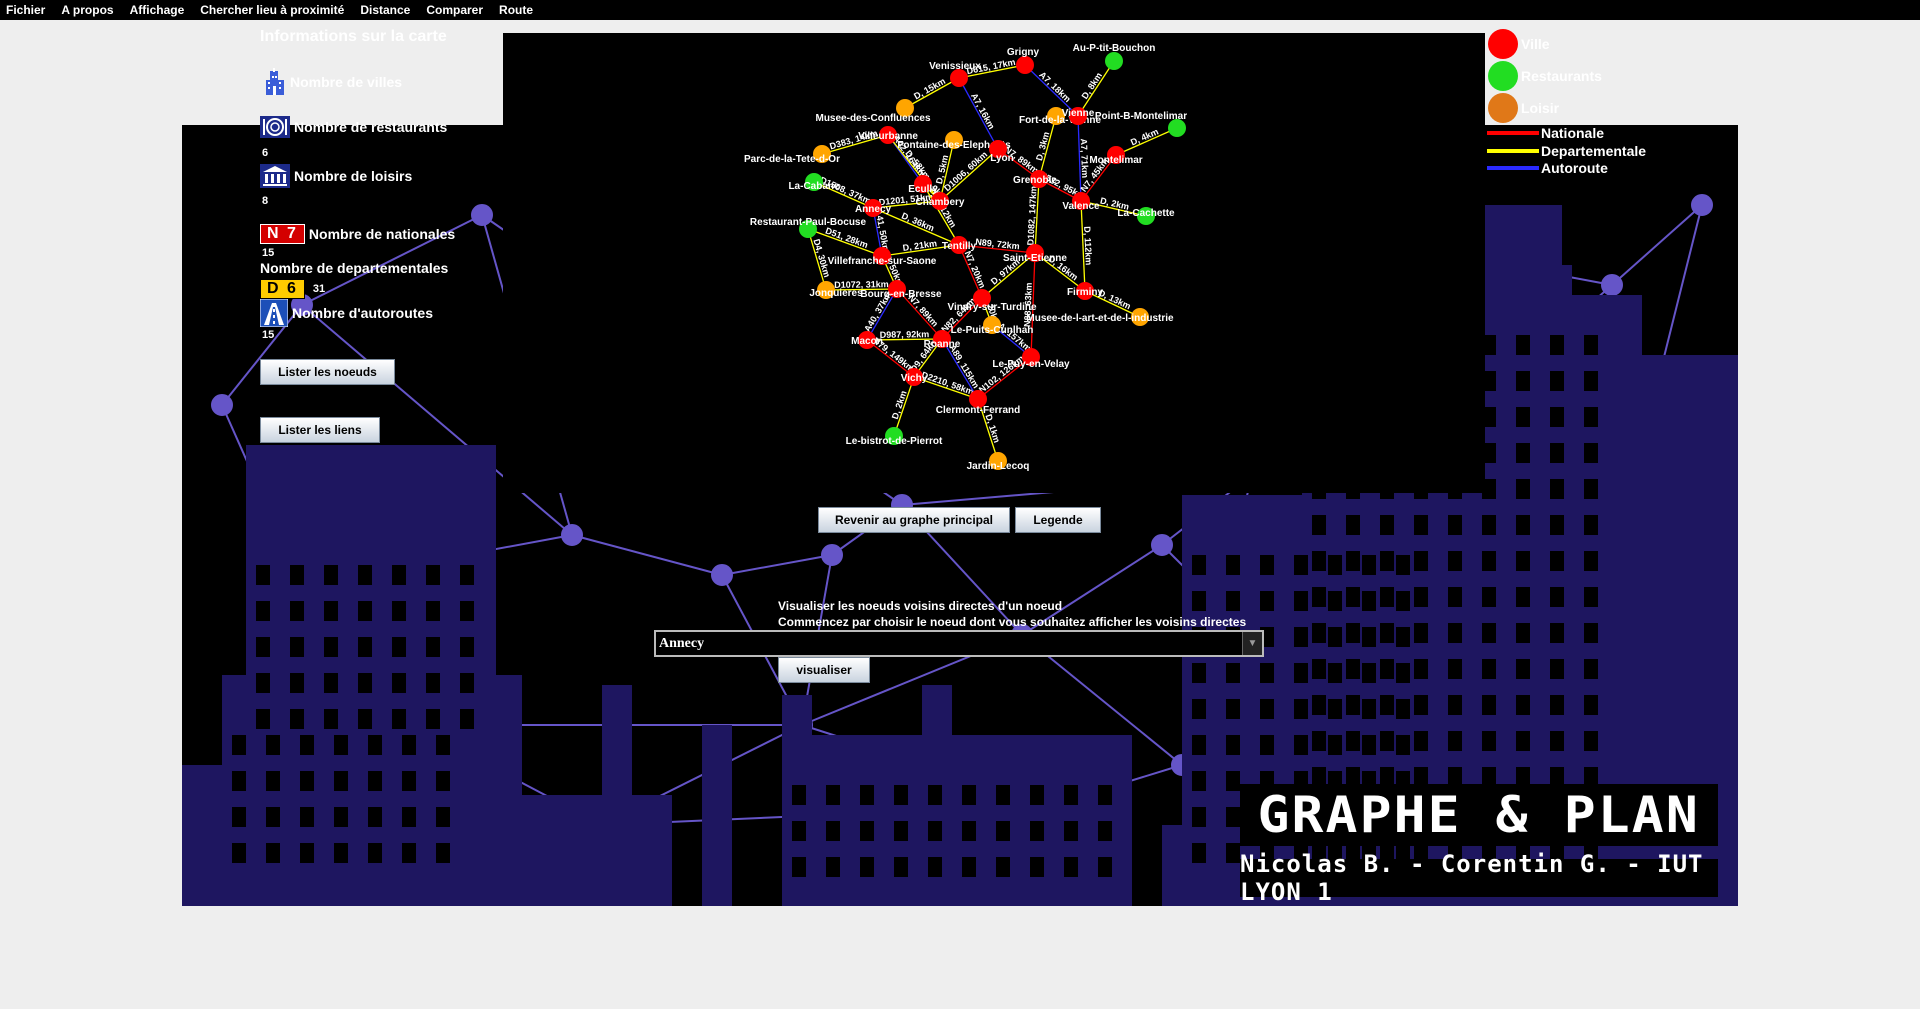  What do you see at coordinates (157, 10) in the screenshot?
I see `menu-affichage: Affichage` at bounding box center [157, 10].